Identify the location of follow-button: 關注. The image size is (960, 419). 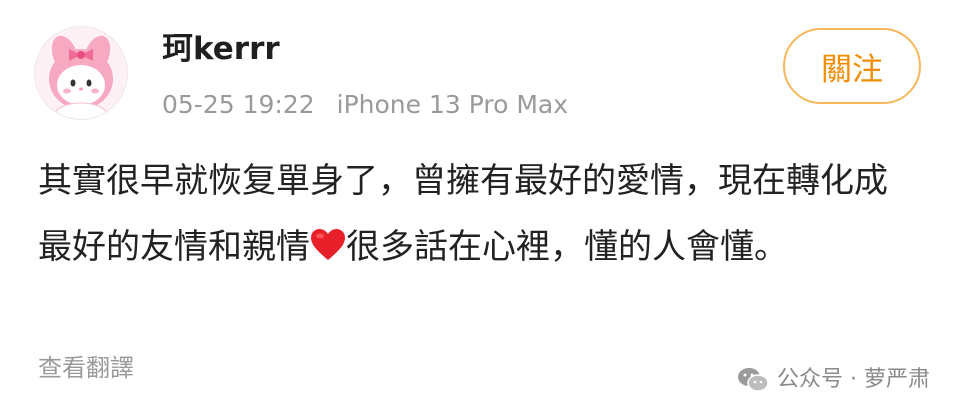
(852, 66).